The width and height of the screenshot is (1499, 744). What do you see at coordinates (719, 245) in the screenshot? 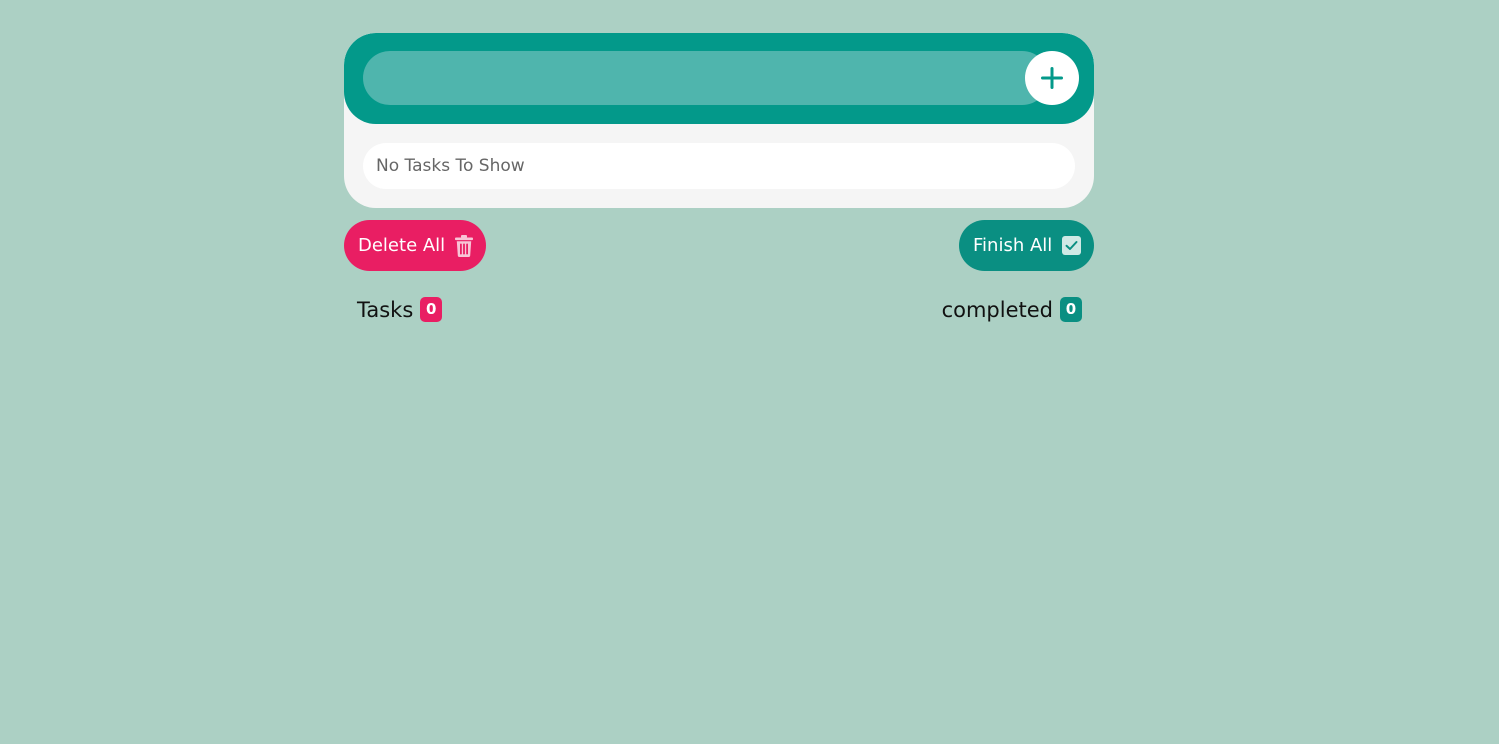
I see `actions-row: Delete All Finish All` at bounding box center [719, 245].